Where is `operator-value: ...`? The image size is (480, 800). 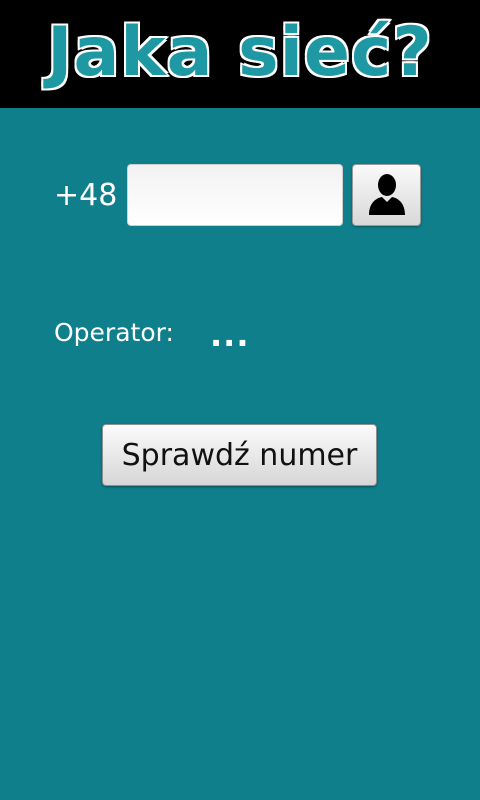
operator-value: ... is located at coordinates (230, 335).